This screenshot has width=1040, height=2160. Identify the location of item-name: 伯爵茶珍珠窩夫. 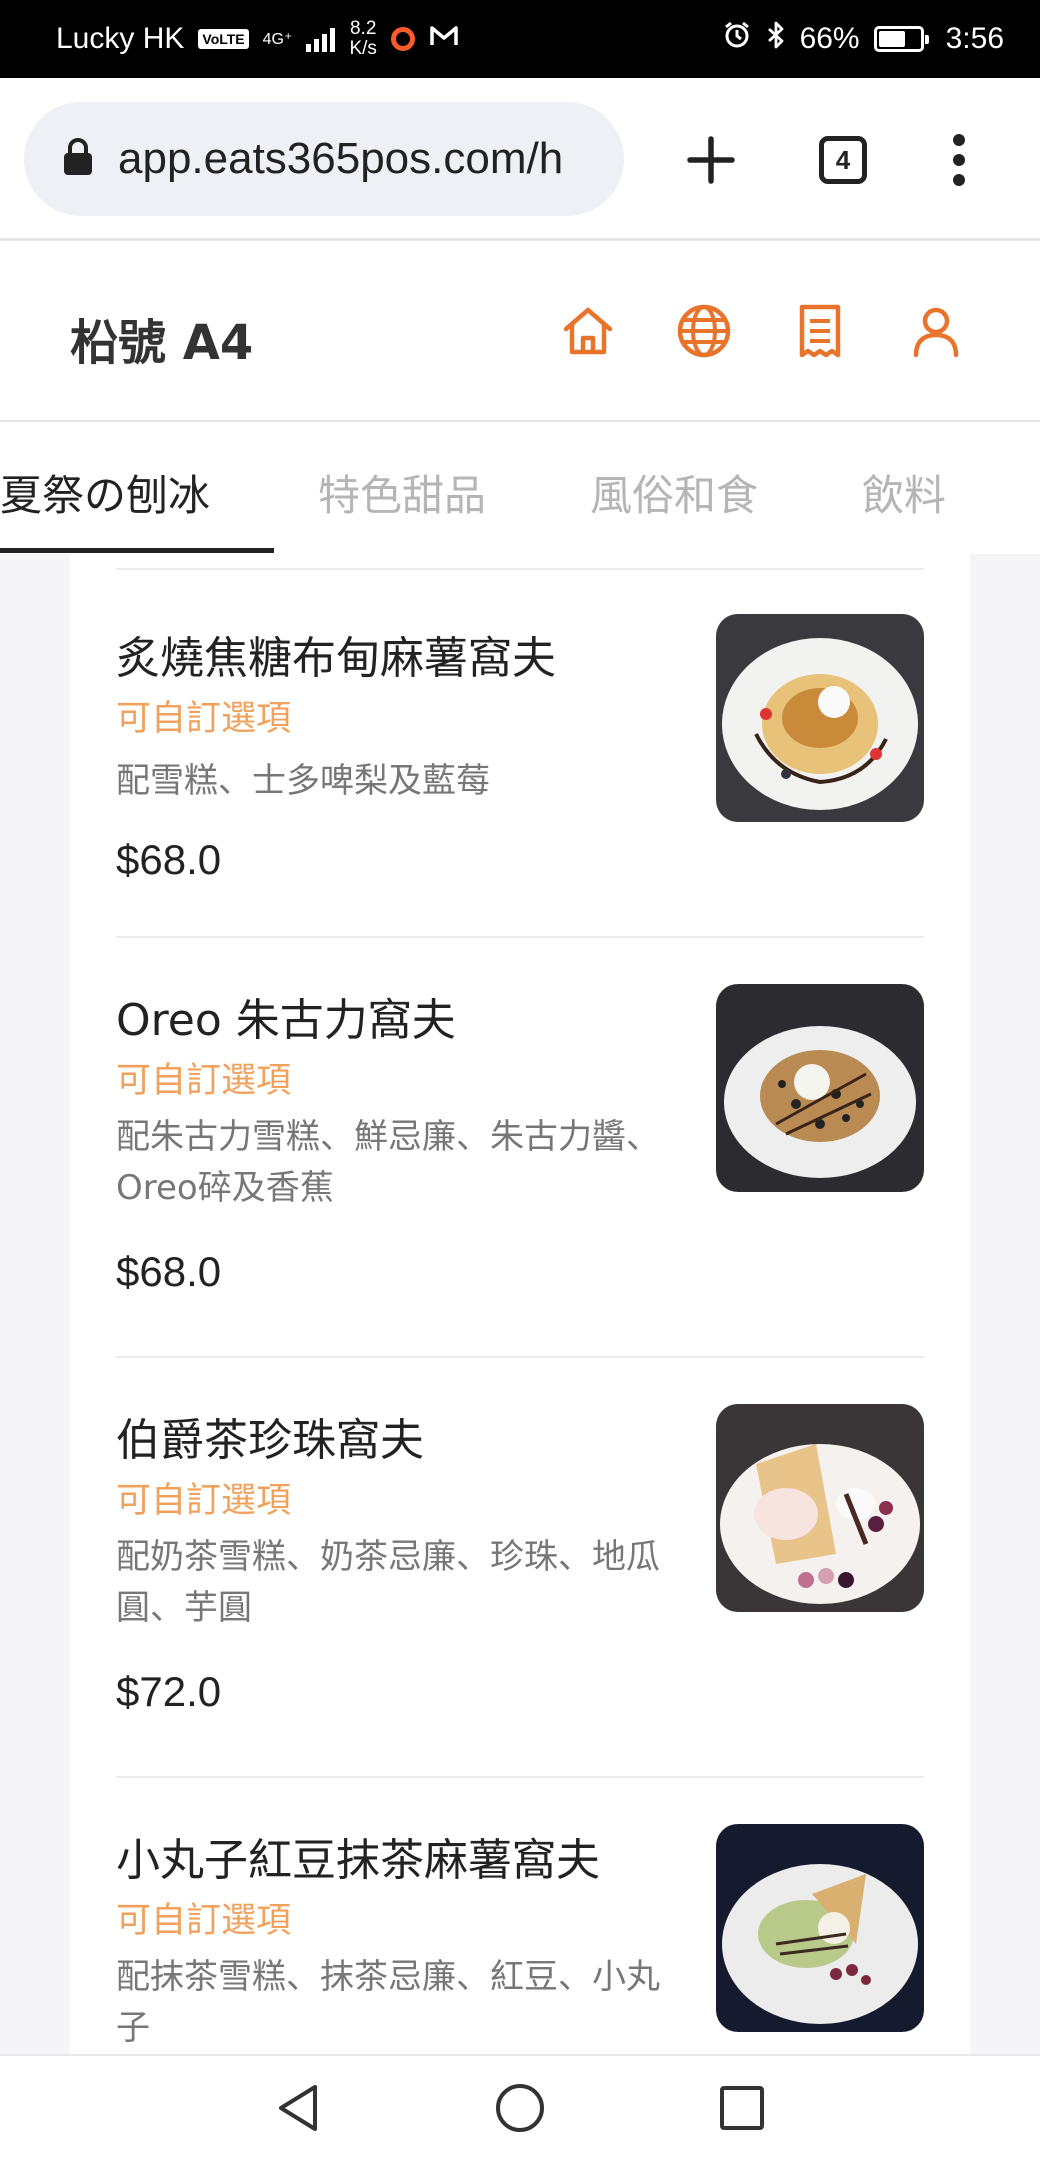
(270, 1436).